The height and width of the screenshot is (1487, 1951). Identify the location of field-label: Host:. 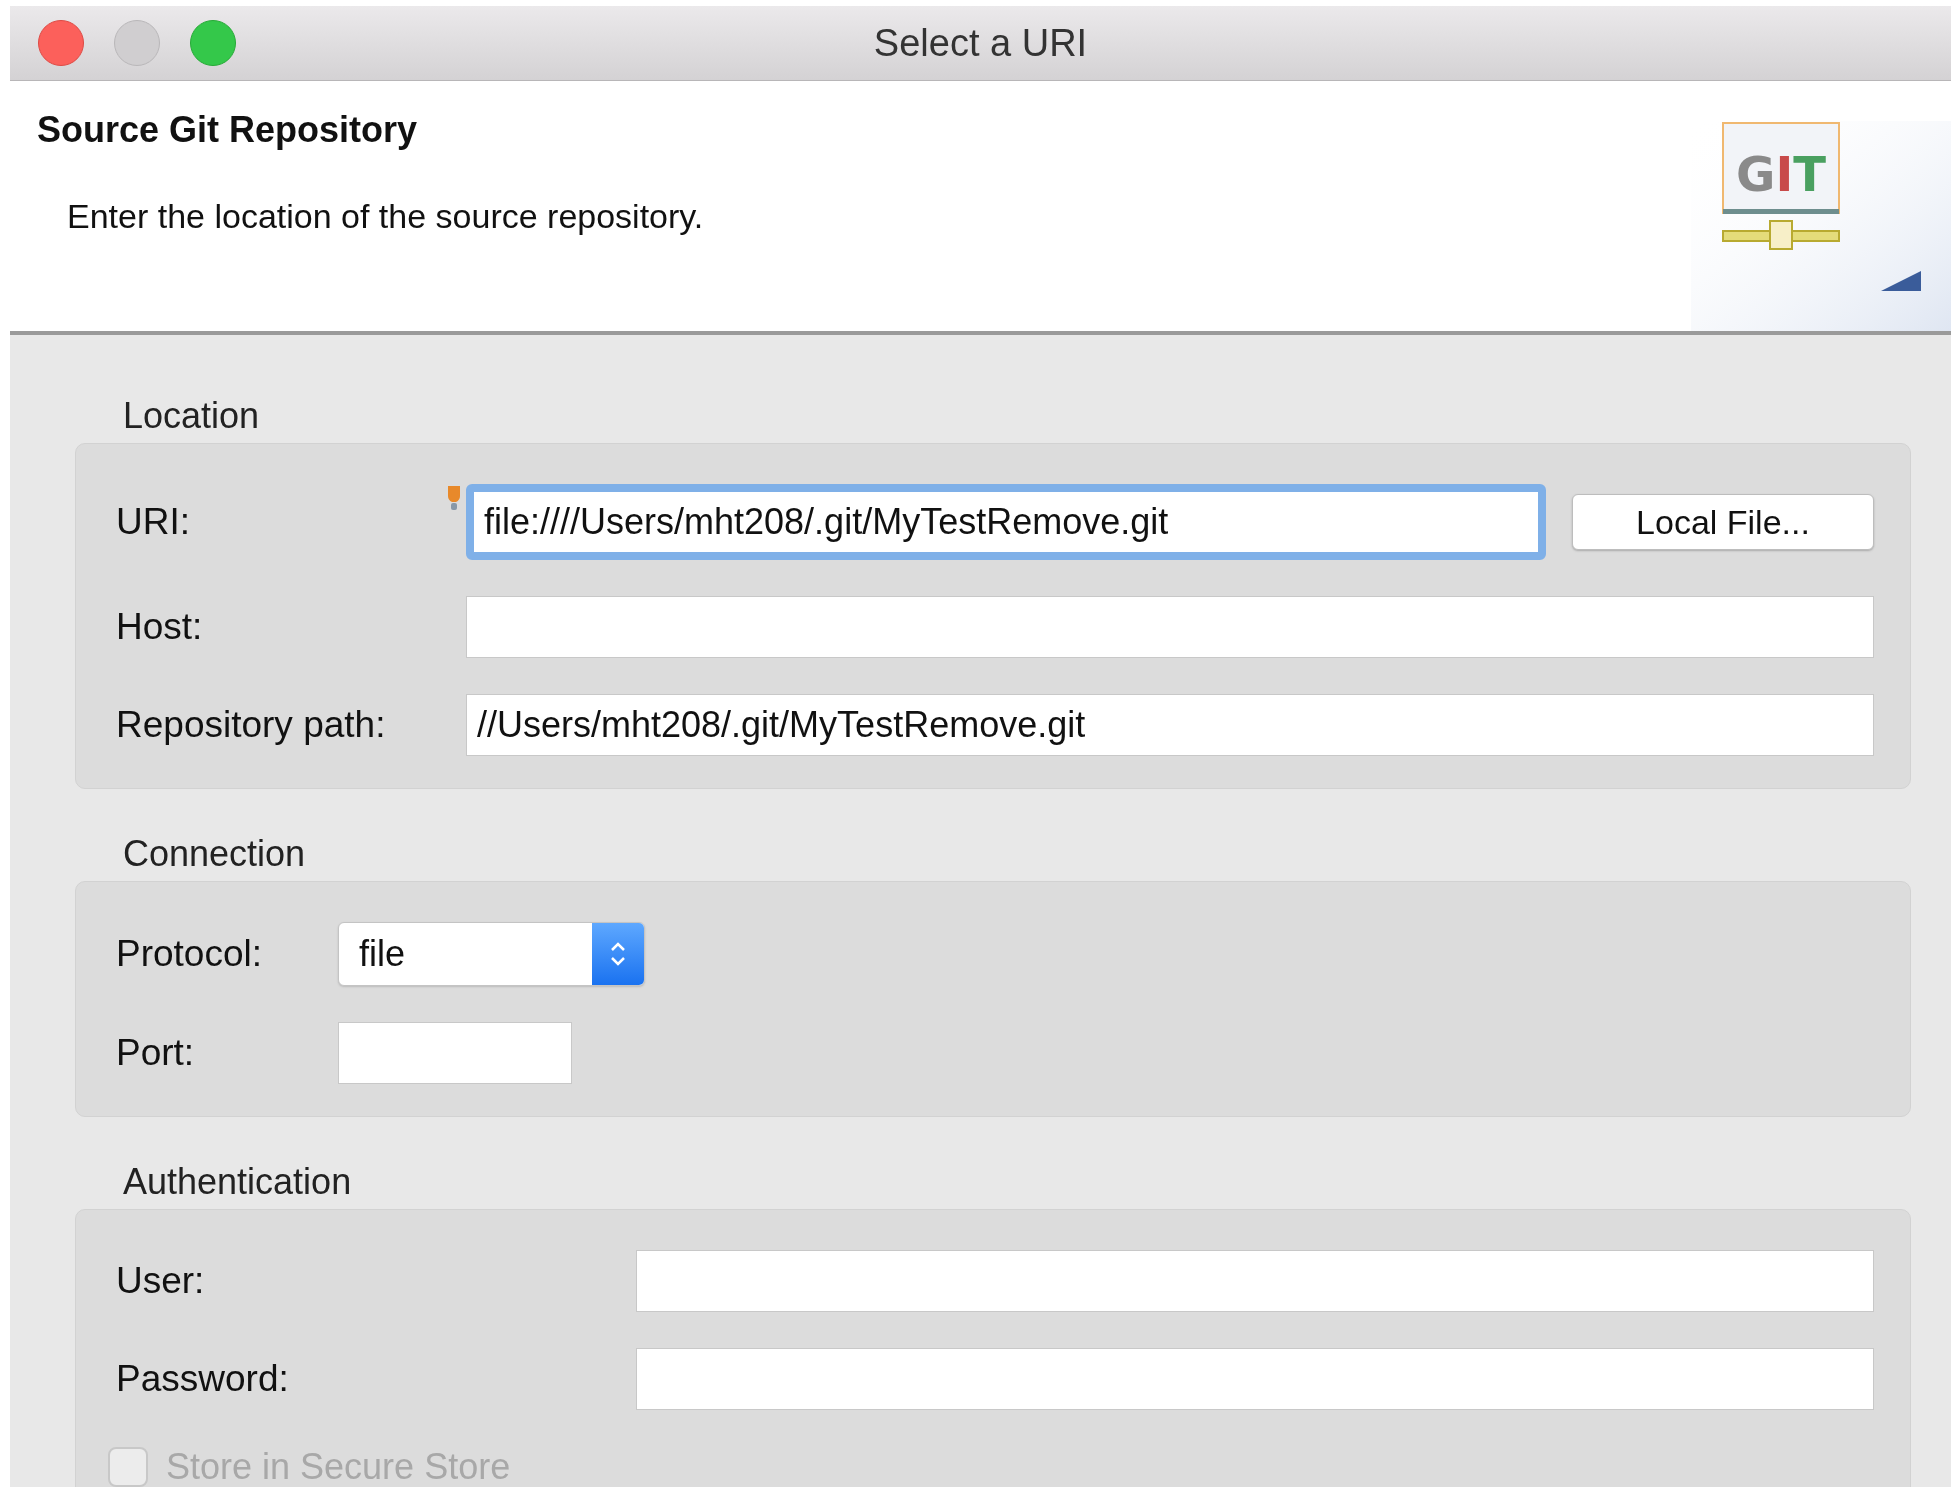
(160, 627).